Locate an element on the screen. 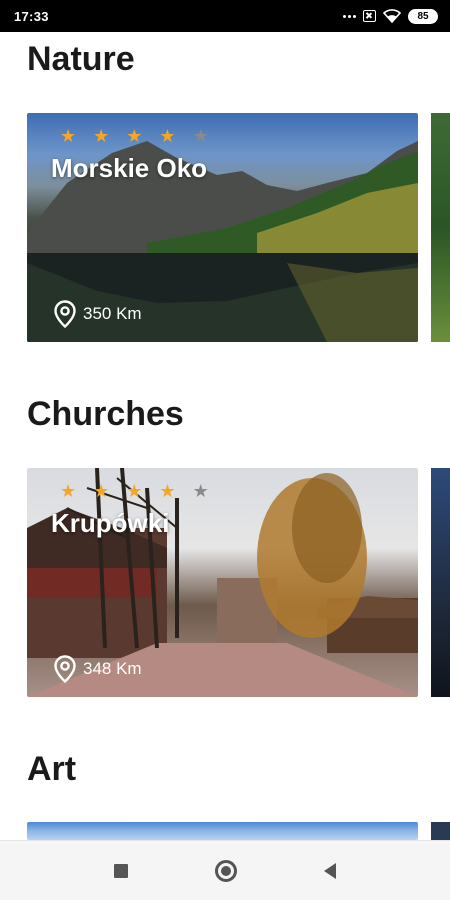  battery-icon: 85 is located at coordinates (423, 16).